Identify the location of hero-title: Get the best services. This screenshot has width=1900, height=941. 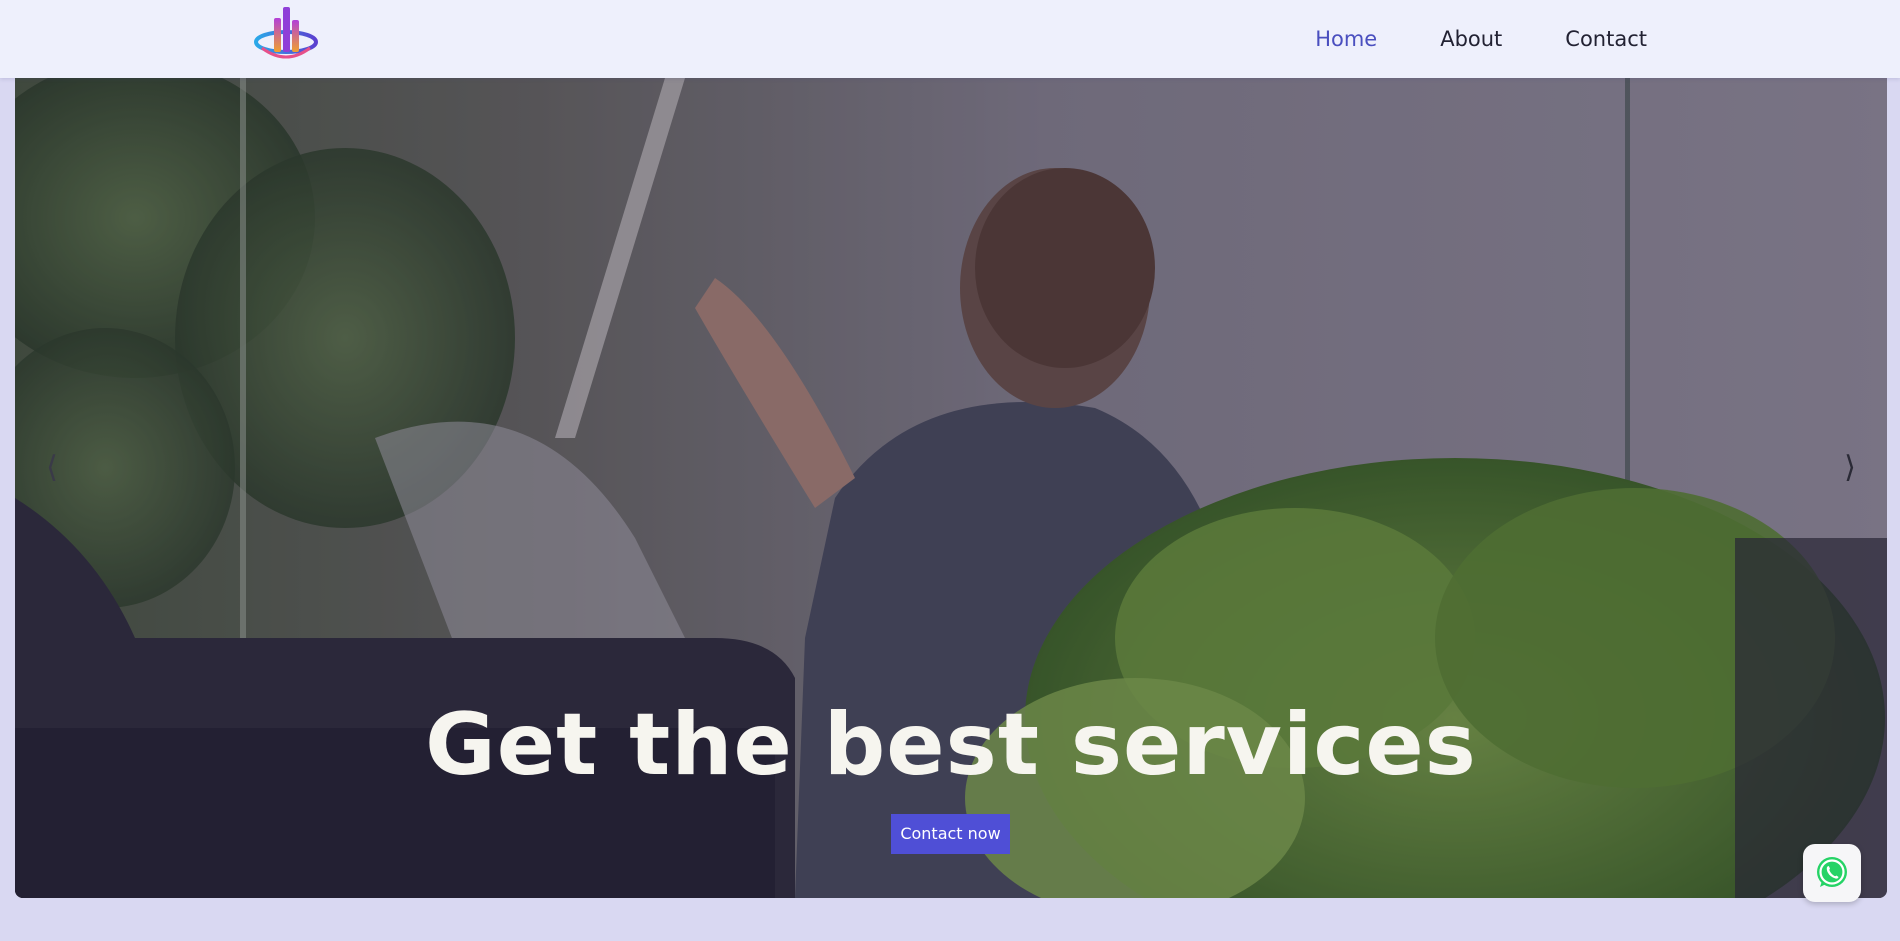
(951, 745).